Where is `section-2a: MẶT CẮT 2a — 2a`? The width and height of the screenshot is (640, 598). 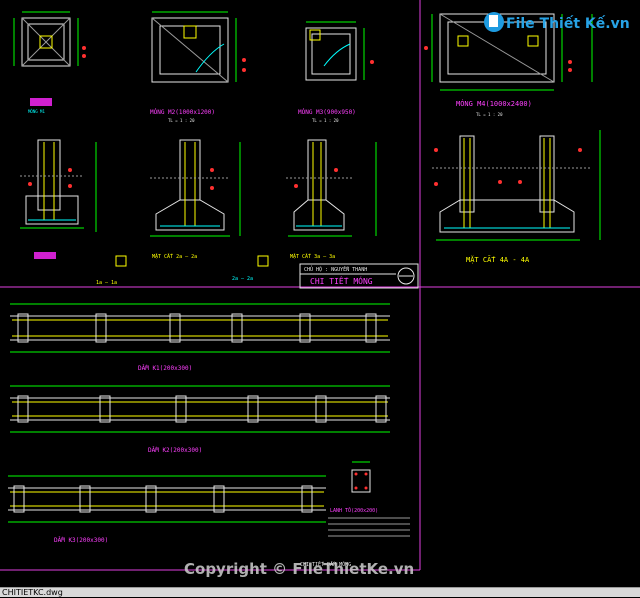 section-2a: MẶT CẮT 2a — 2a is located at coordinates (178, 203).